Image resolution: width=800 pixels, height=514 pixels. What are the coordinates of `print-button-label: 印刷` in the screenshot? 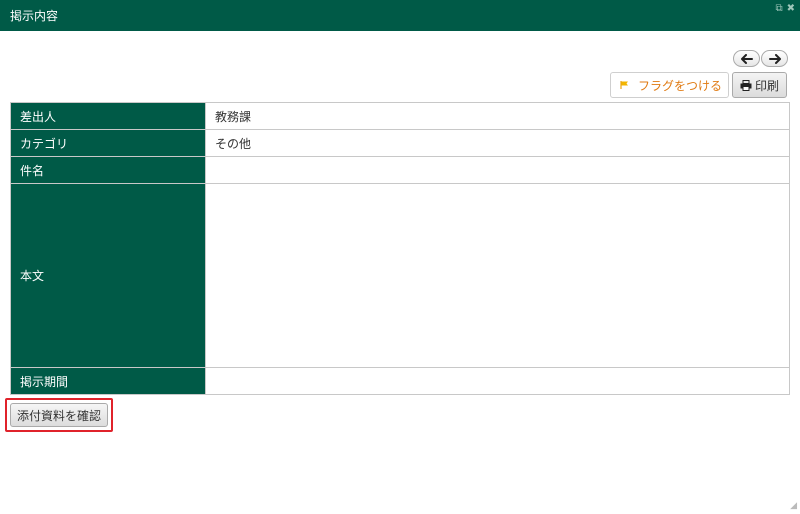 It's located at (766, 85).